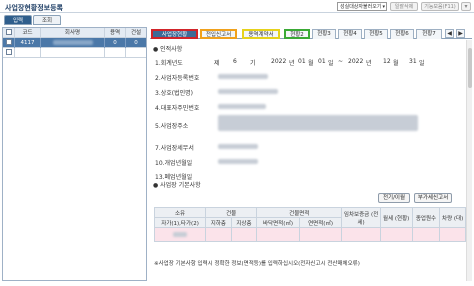  Describe the element at coordinates (235, 61) in the screenshot. I see `fiscal-term-input: 6` at that location.